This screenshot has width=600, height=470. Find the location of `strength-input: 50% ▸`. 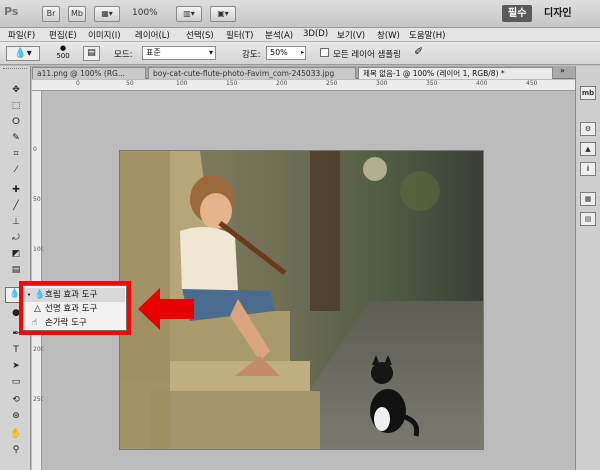

strength-input: 50% ▸ is located at coordinates (286, 53).